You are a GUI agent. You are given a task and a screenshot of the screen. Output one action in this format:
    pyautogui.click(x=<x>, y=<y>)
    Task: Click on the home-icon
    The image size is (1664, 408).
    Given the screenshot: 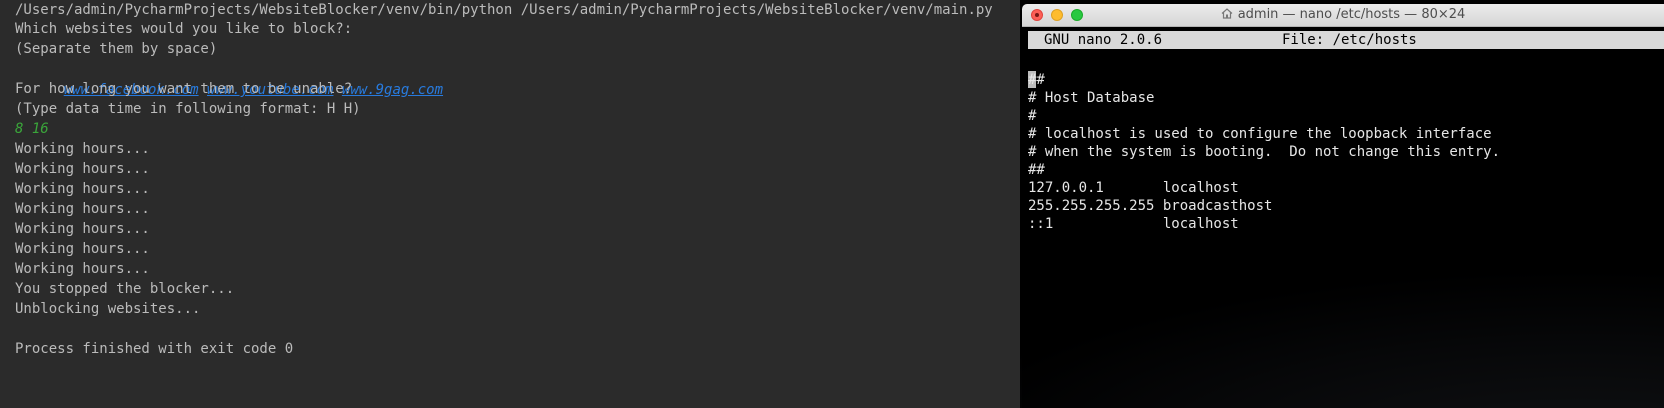 What is the action you would take?
    pyautogui.click(x=1227, y=13)
    